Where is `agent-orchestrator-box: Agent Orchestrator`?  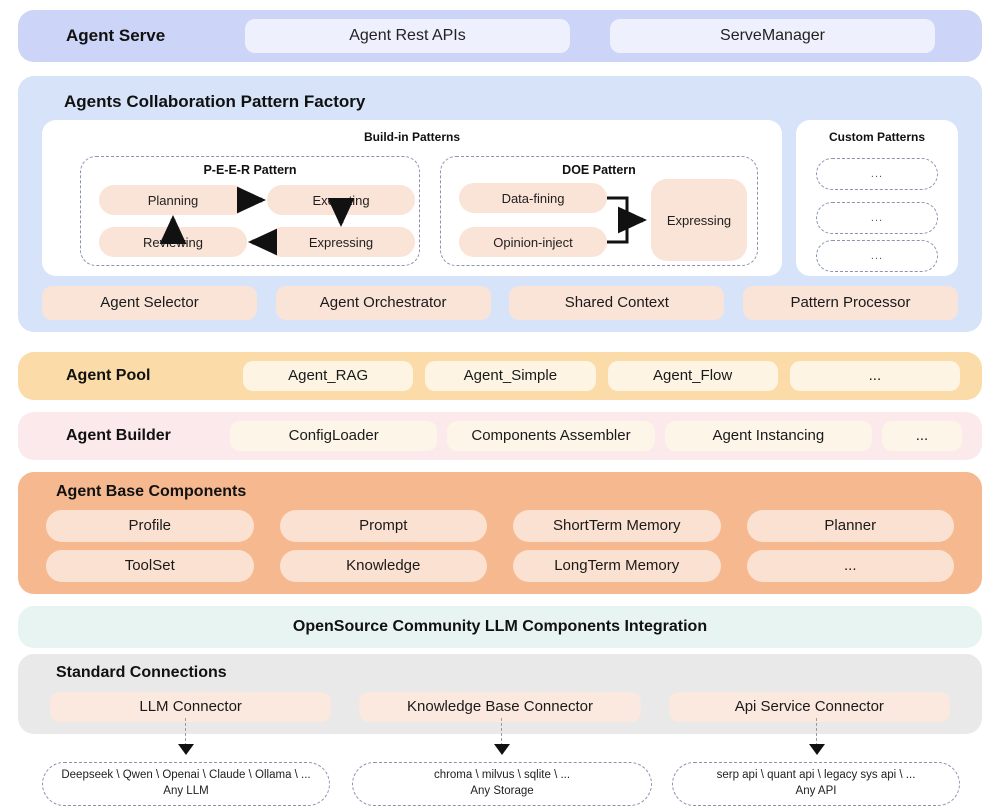 agent-orchestrator-box: Agent Orchestrator is located at coordinates (383, 303).